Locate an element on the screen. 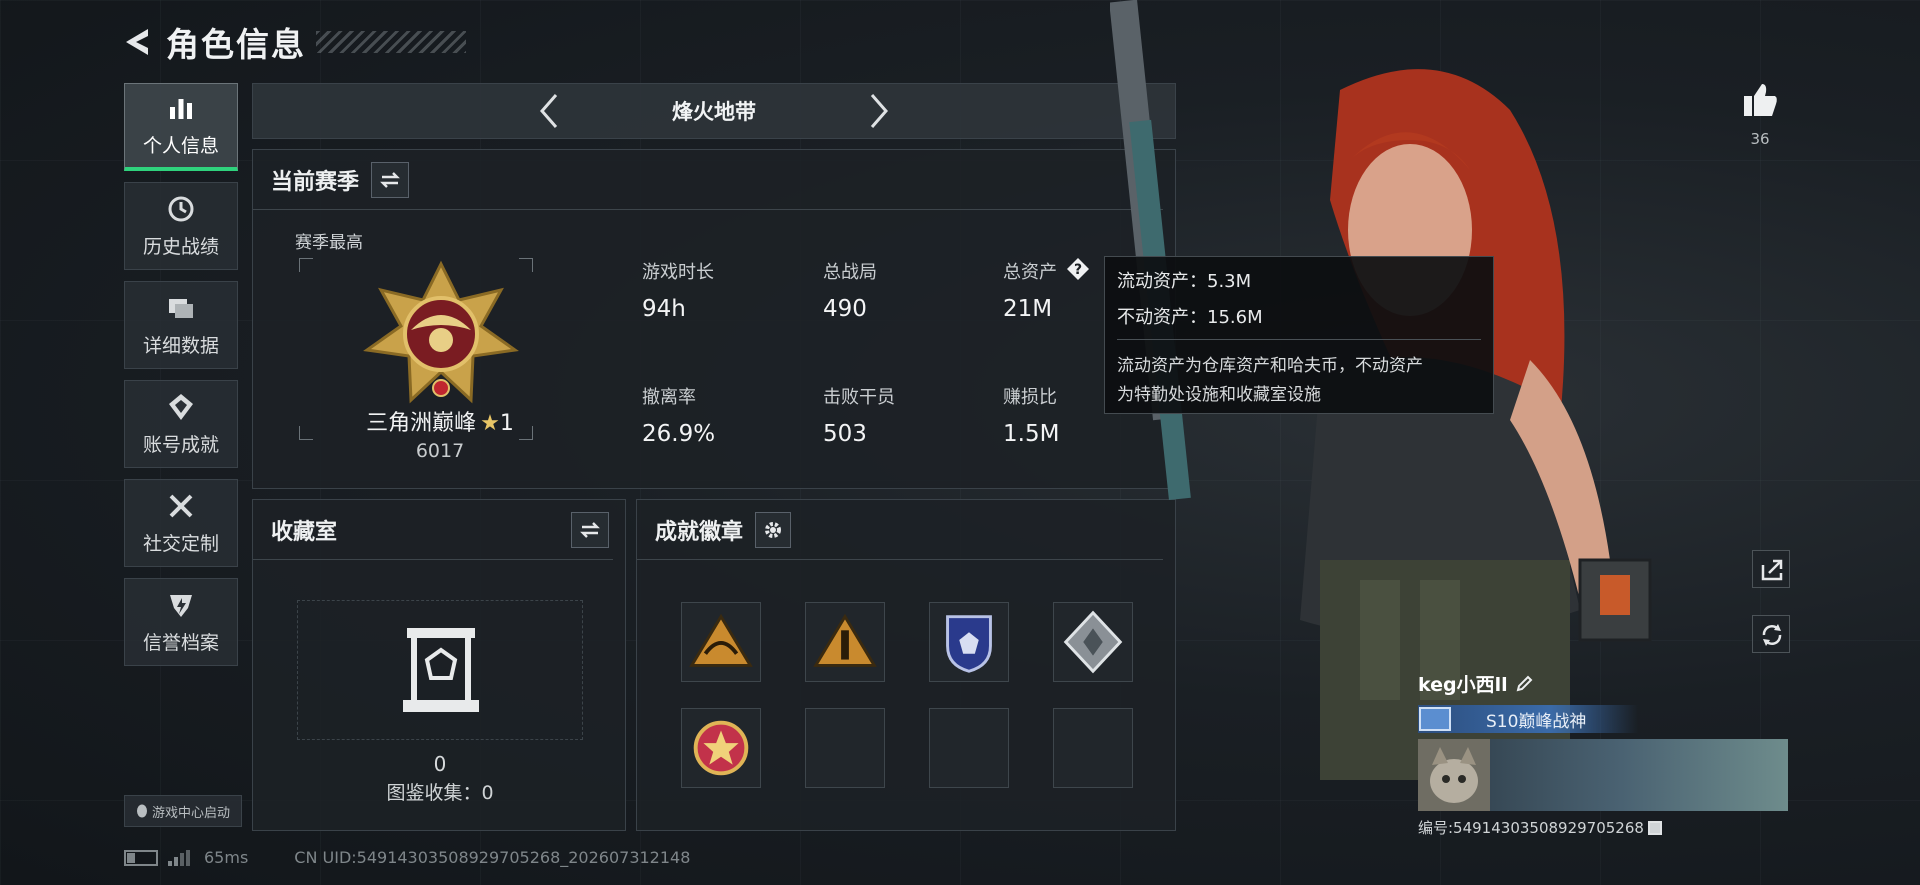 This screenshot has width=1920, height=885. ping-value: 65ms is located at coordinates (226, 857).